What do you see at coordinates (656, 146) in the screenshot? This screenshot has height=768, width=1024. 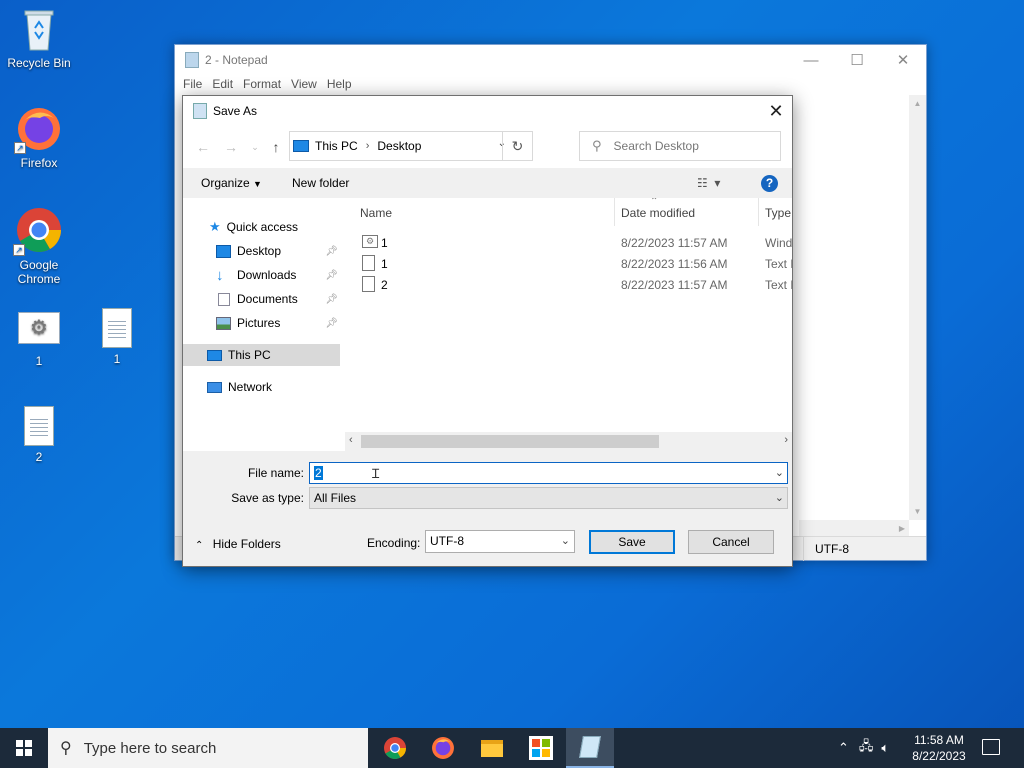 I see `search-placeholder: Search Desktop` at bounding box center [656, 146].